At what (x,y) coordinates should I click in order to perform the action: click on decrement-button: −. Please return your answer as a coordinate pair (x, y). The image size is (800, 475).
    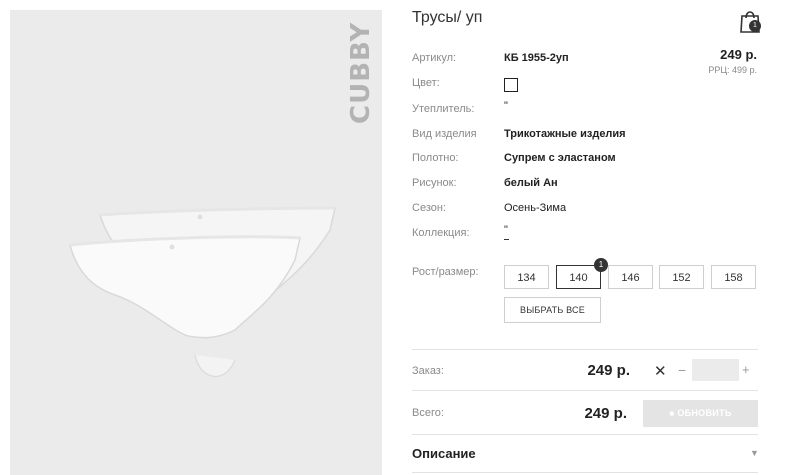
    Looking at the image, I should click on (682, 370).